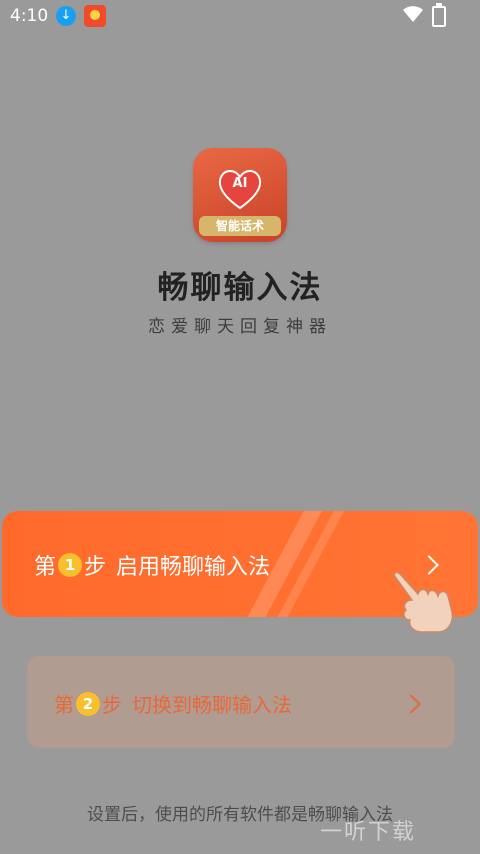 The image size is (480, 854). Describe the element at coordinates (212, 705) in the screenshot. I see `step2-label: 切换到畅聊输入法` at that location.